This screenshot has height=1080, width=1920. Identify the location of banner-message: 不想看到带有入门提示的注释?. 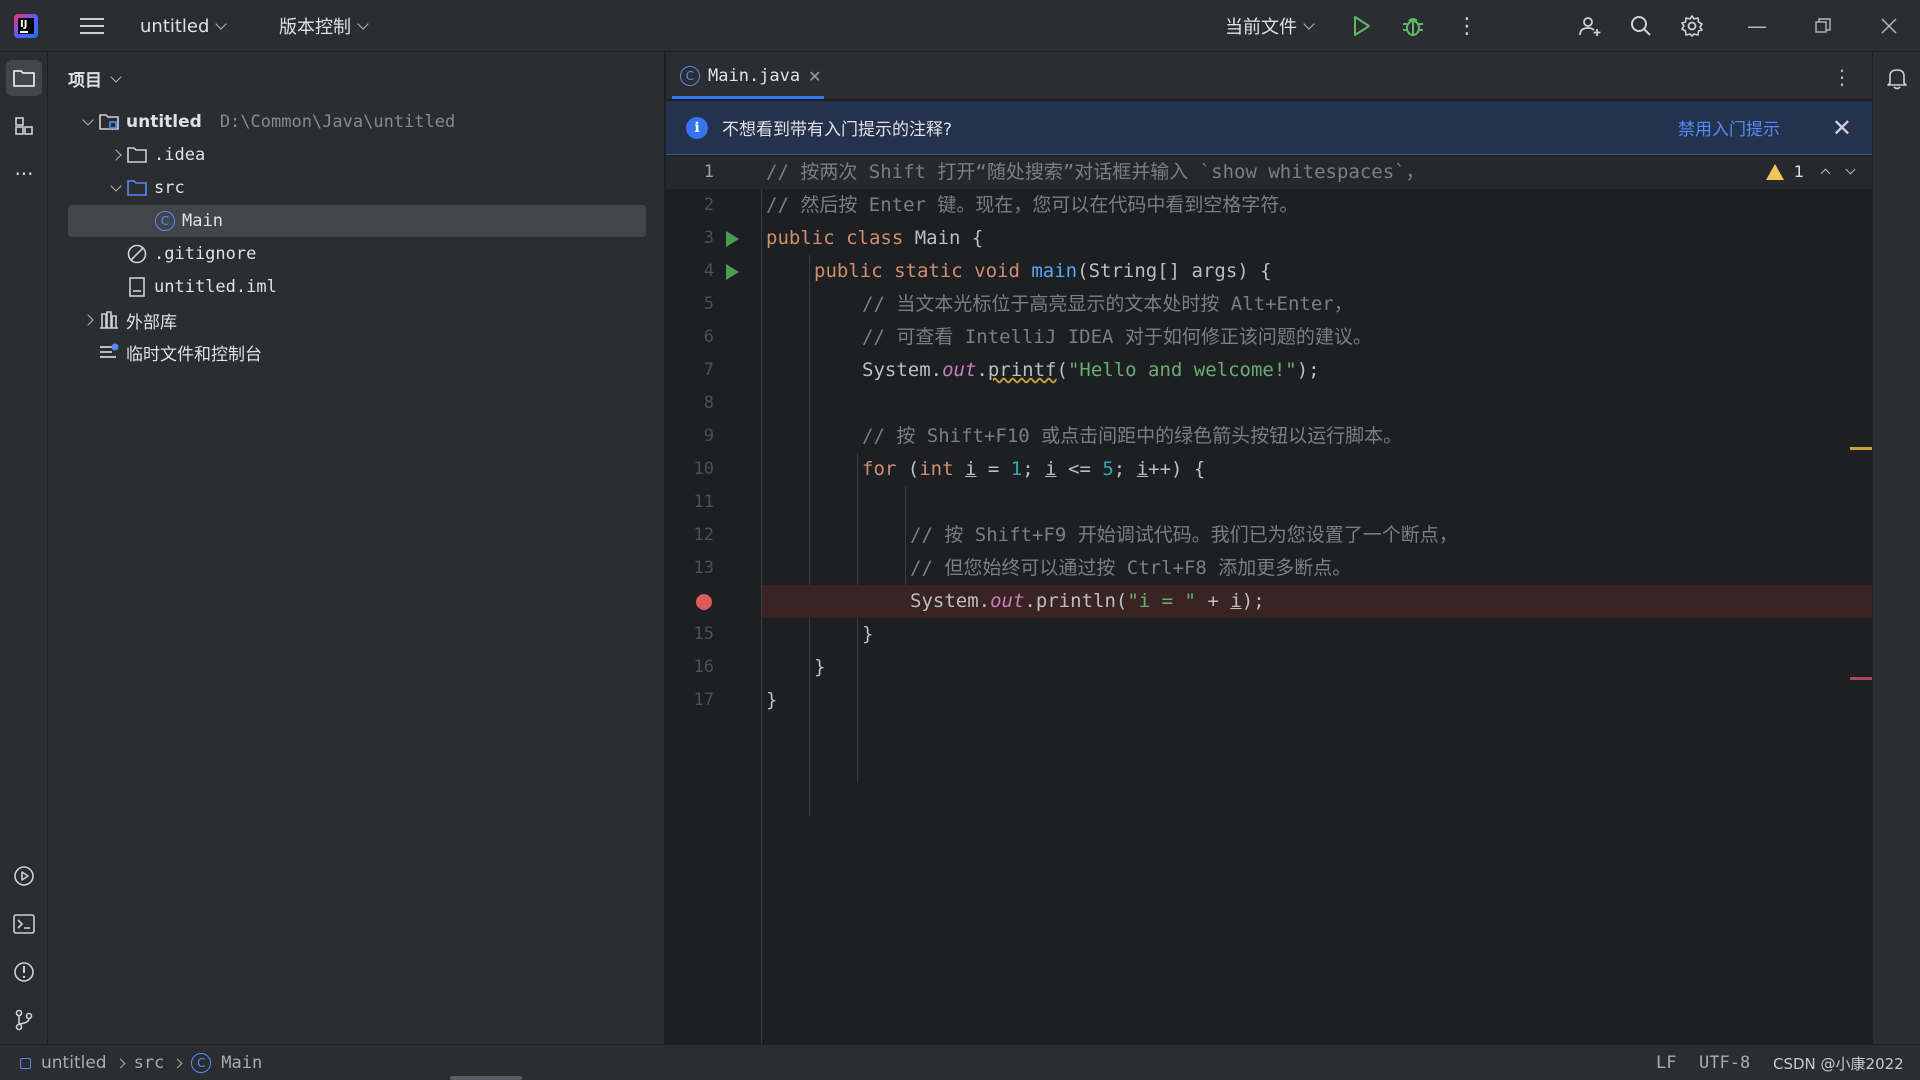
(837, 130).